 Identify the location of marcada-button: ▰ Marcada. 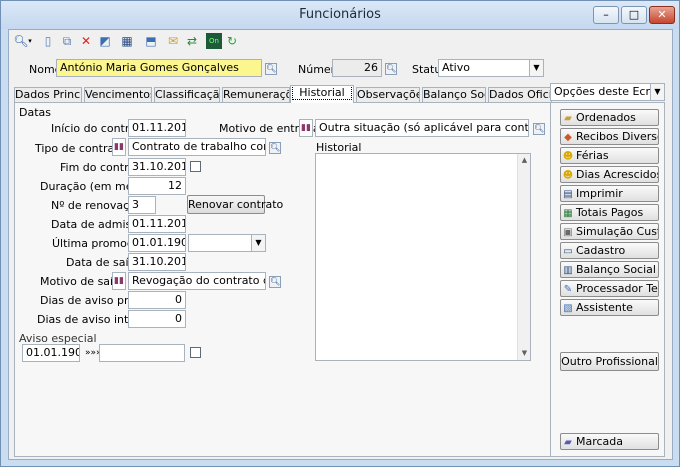
(609, 441).